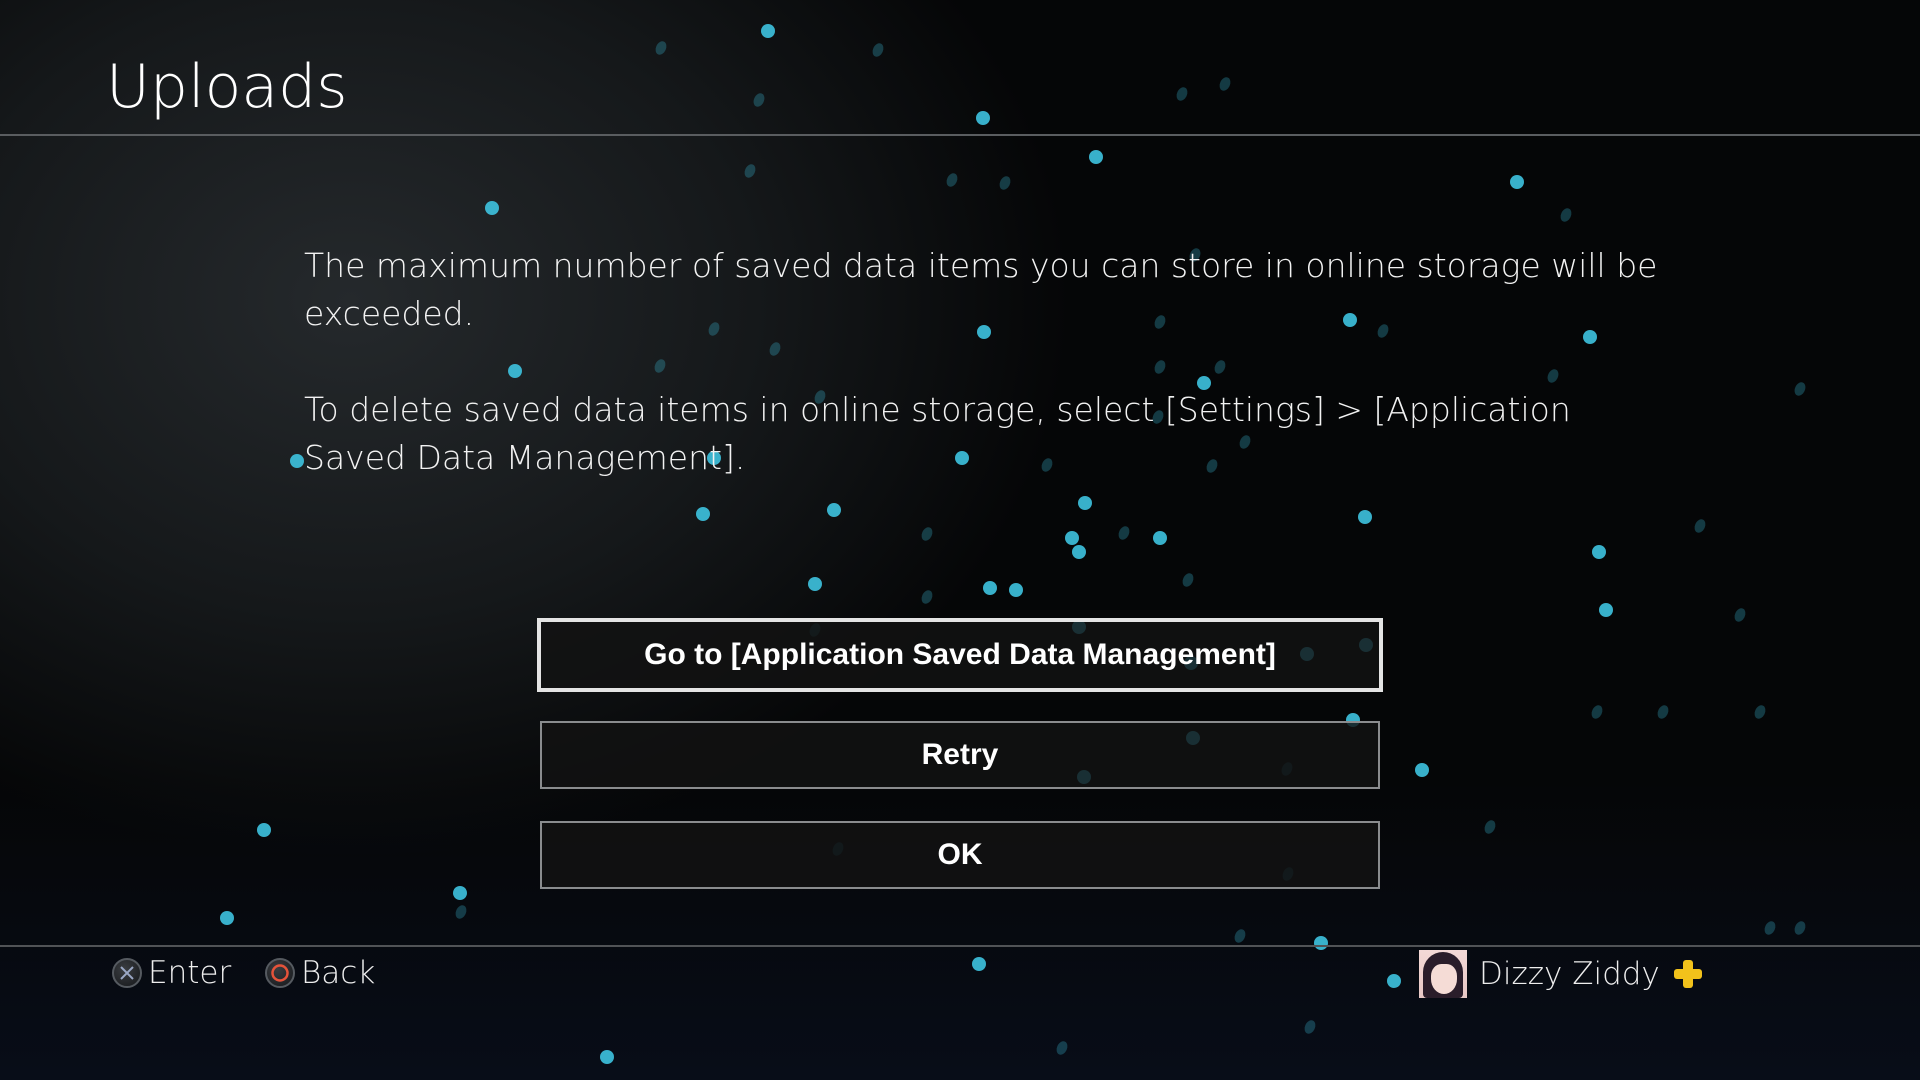  Describe the element at coordinates (960, 946) in the screenshot. I see `footer-divider` at that location.